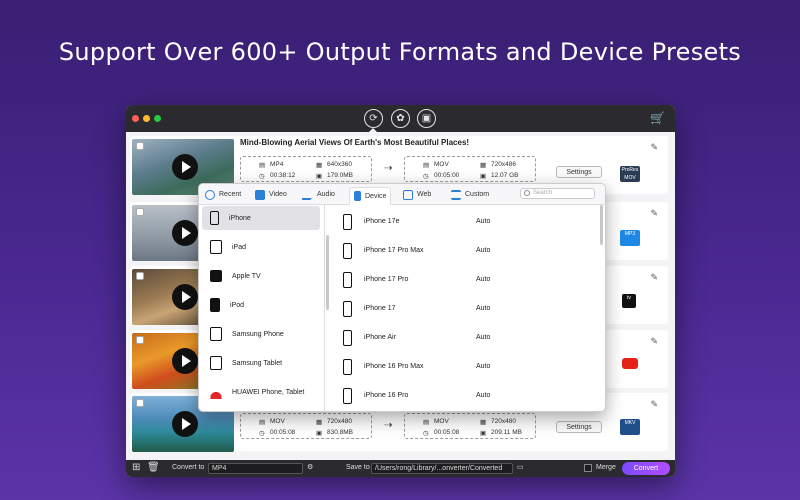  What do you see at coordinates (188, 467) in the screenshot?
I see `convert-to-label: Convert to` at bounding box center [188, 467].